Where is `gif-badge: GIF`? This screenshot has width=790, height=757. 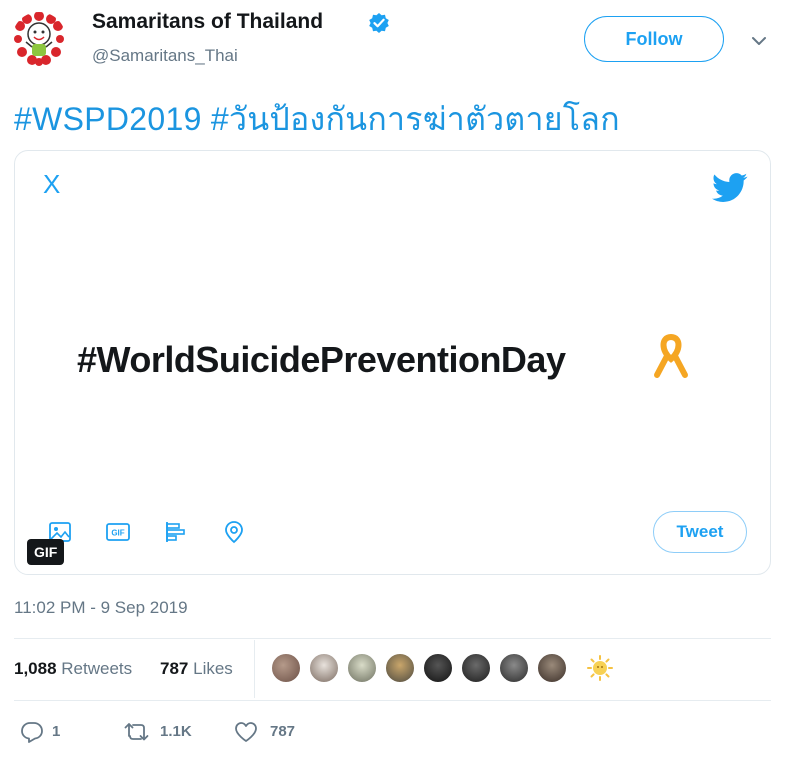 gif-badge: GIF is located at coordinates (46, 552).